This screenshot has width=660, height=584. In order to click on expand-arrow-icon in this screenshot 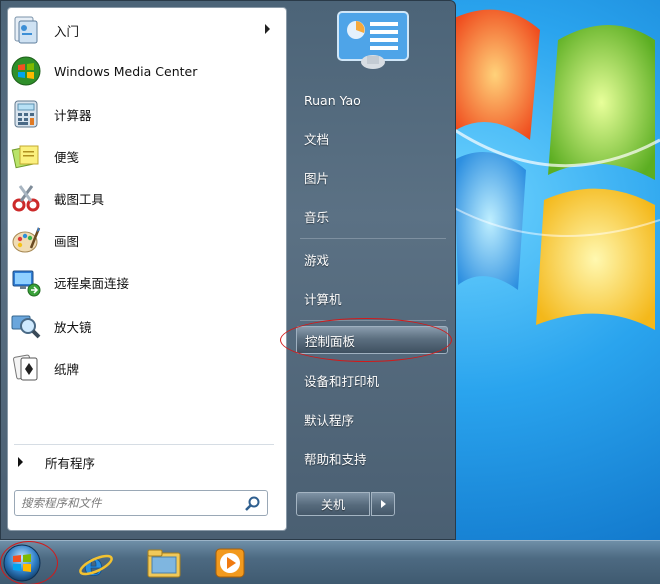, I will do `click(20, 462)`.